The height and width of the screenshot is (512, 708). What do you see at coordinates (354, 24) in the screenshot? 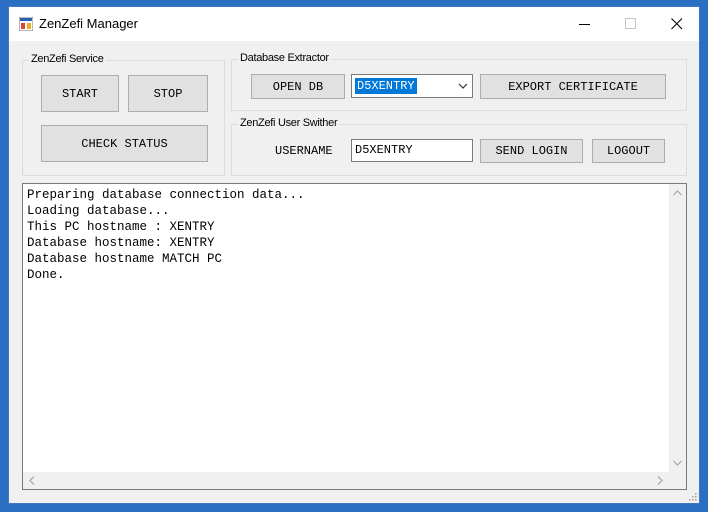
I see `title-bar: ZenZefi Manager` at bounding box center [354, 24].